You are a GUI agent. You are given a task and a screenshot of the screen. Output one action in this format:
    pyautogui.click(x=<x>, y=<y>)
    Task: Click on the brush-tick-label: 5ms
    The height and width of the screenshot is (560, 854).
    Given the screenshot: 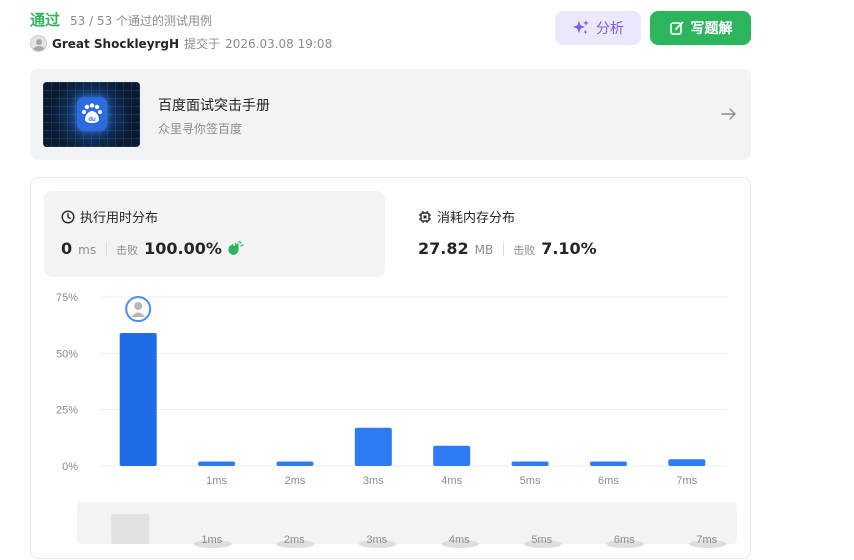 What is the action you would take?
    pyautogui.click(x=541, y=540)
    